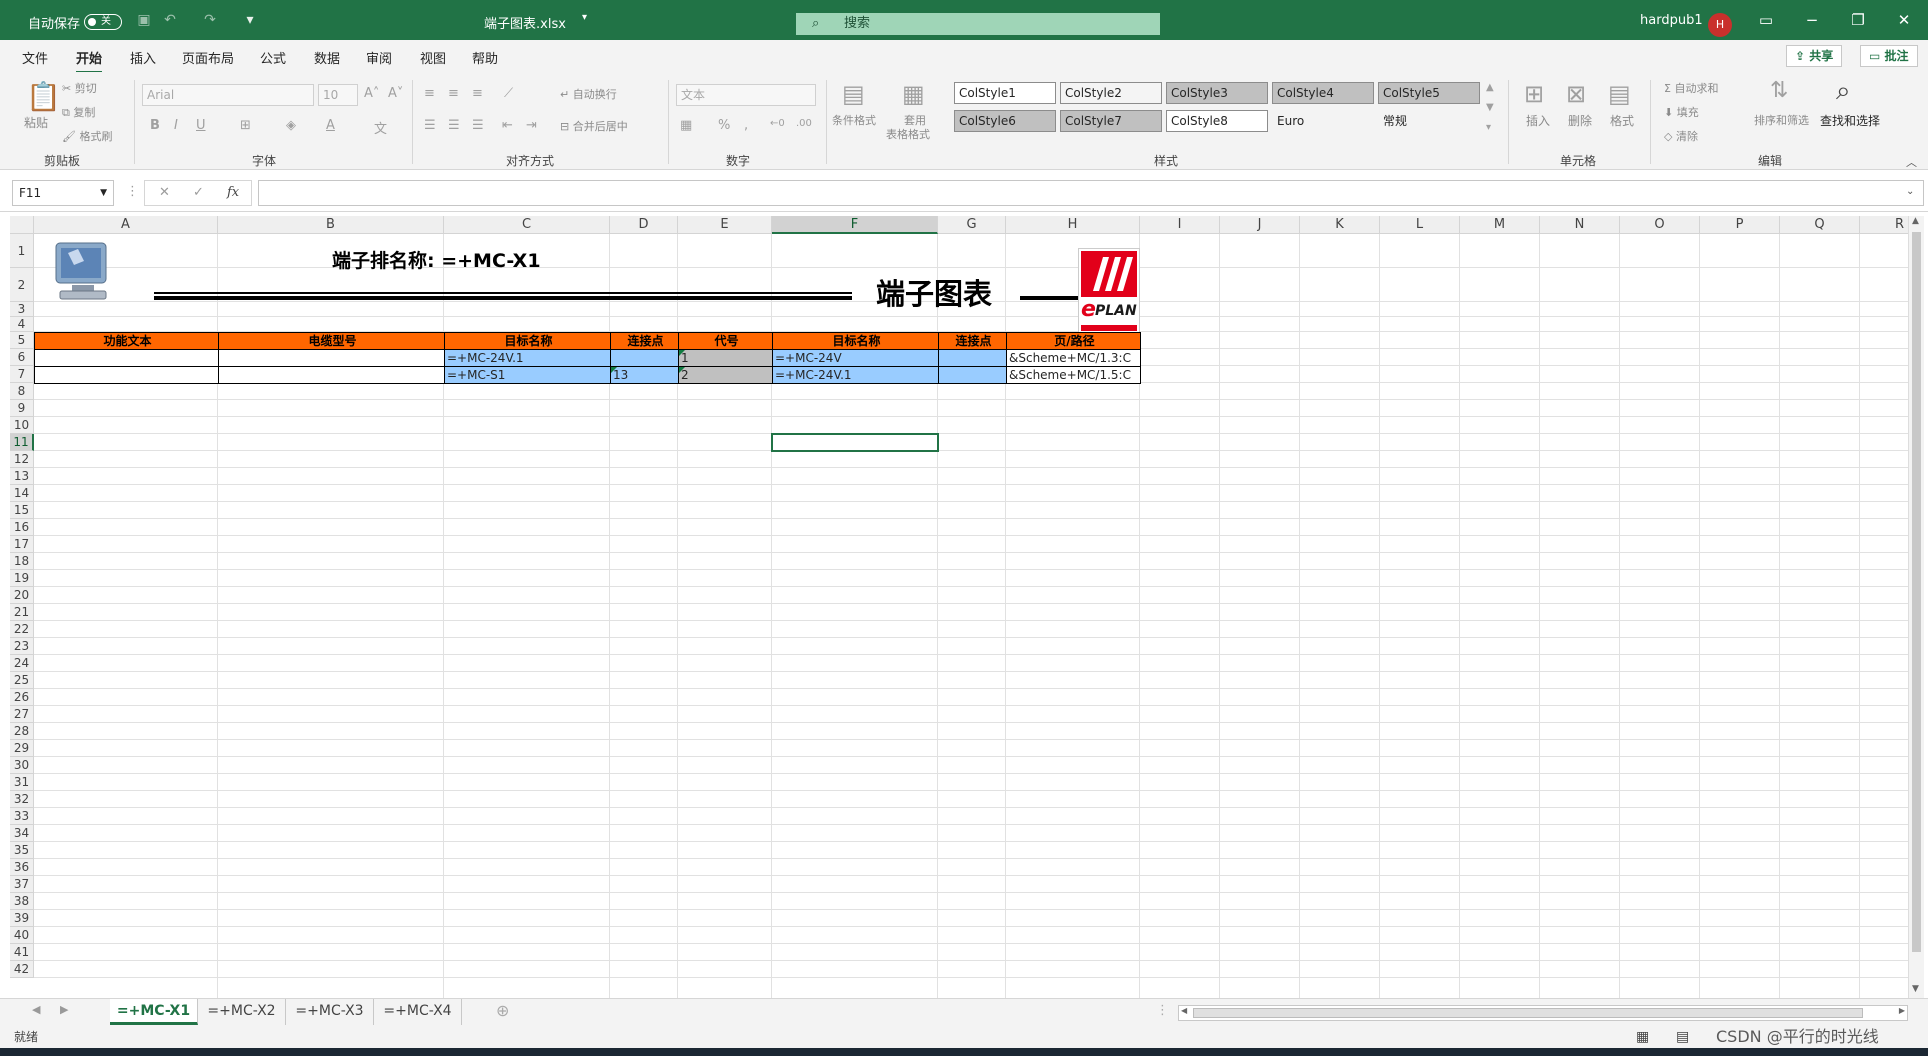 The width and height of the screenshot is (1928, 1056). What do you see at coordinates (327, 57) in the screenshot?
I see `tab-data: 数据` at bounding box center [327, 57].